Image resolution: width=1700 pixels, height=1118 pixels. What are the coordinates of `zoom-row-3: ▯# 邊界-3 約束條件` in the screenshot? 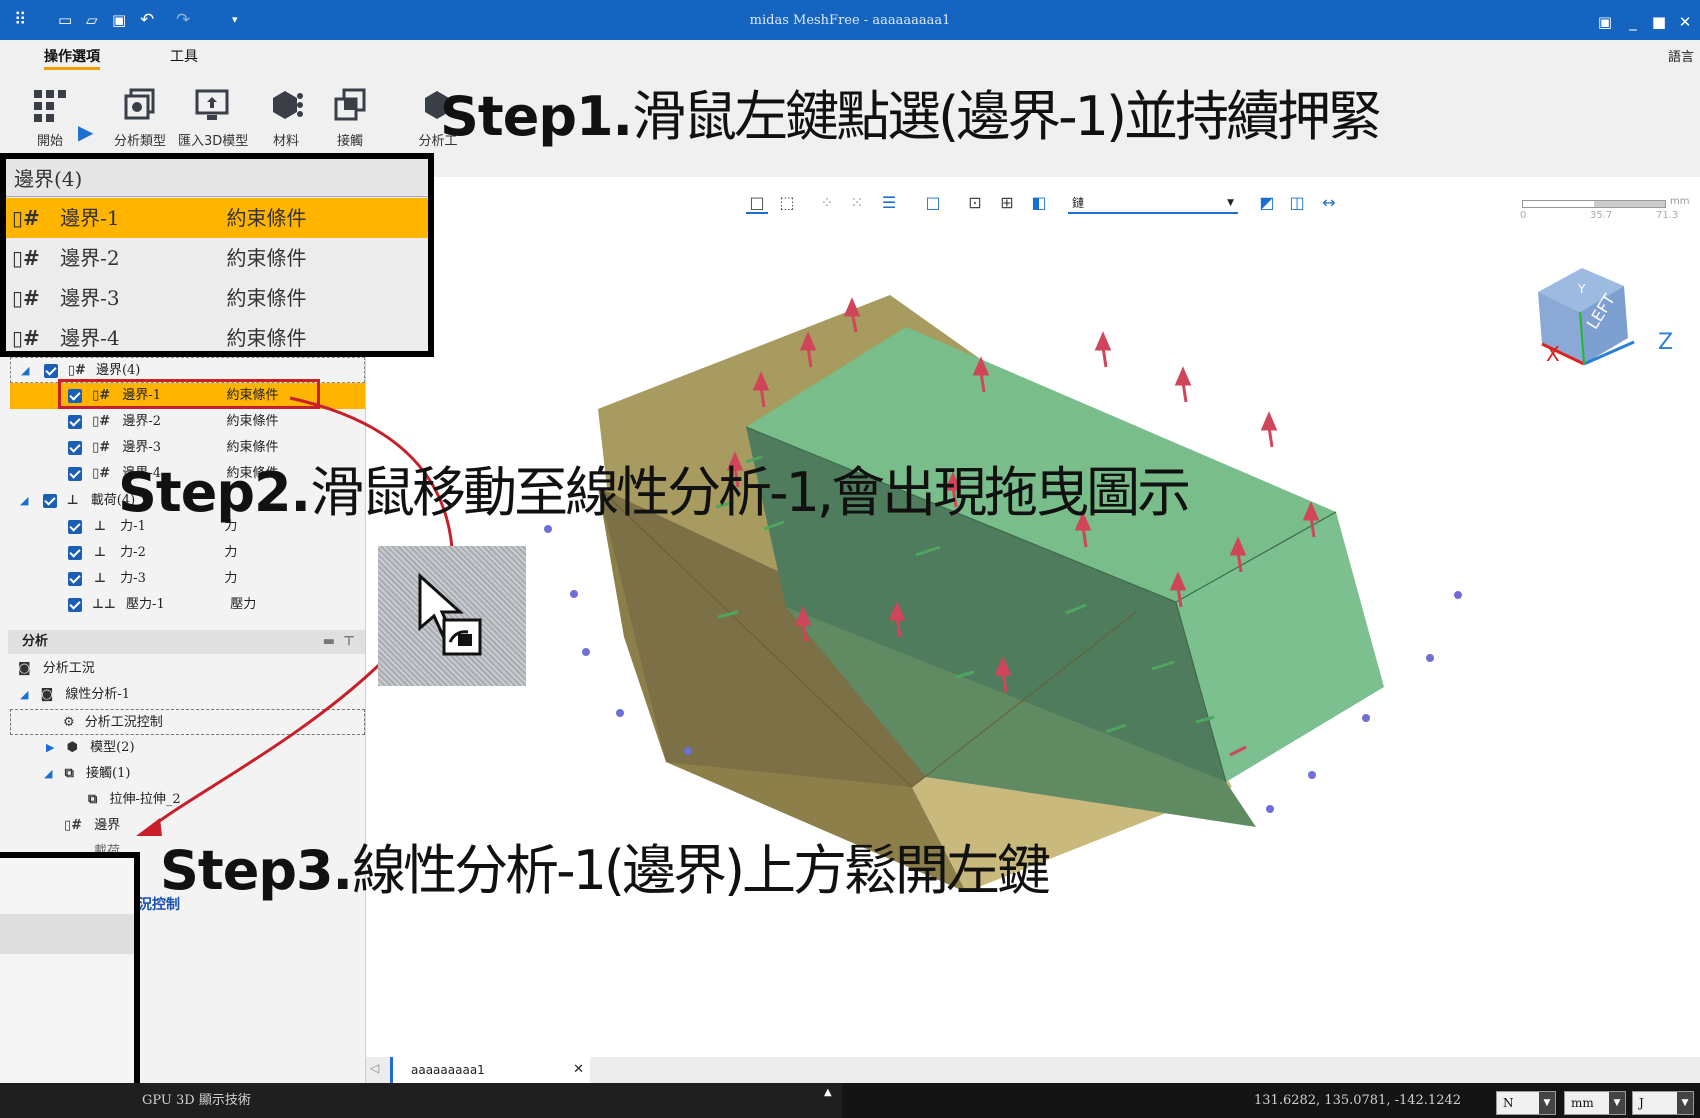 It's located at (217, 298).